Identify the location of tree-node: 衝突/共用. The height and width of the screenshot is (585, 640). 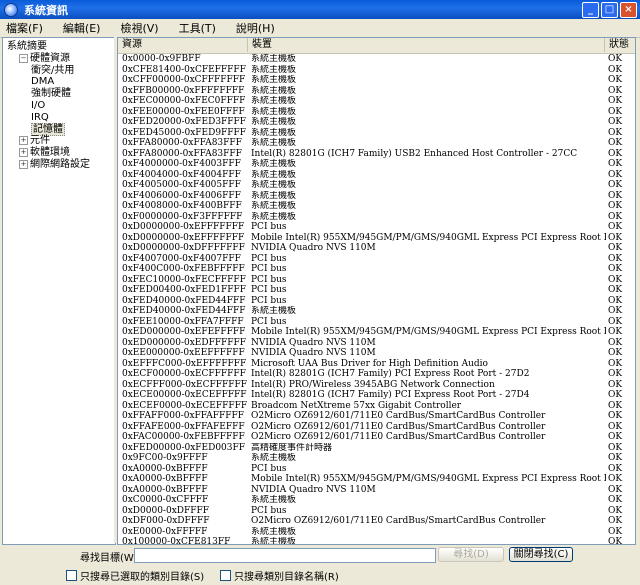
(52, 70).